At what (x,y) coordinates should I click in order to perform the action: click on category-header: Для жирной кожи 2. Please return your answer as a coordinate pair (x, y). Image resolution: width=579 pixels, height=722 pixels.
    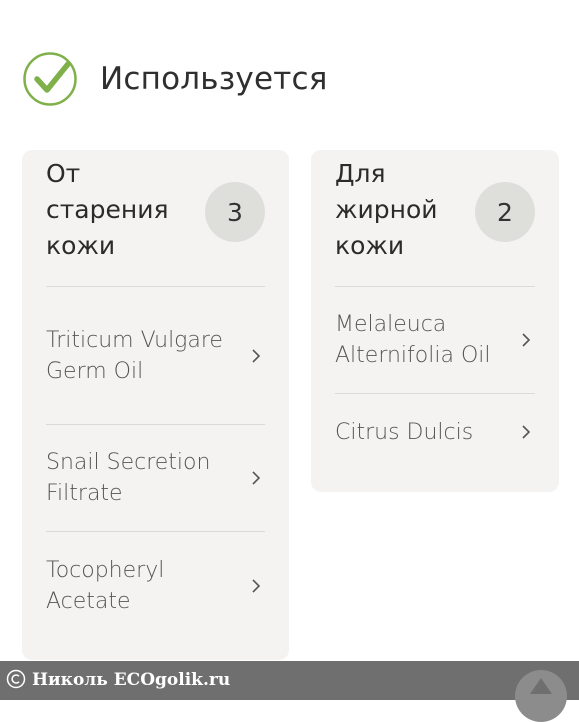
    Looking at the image, I should click on (435, 218).